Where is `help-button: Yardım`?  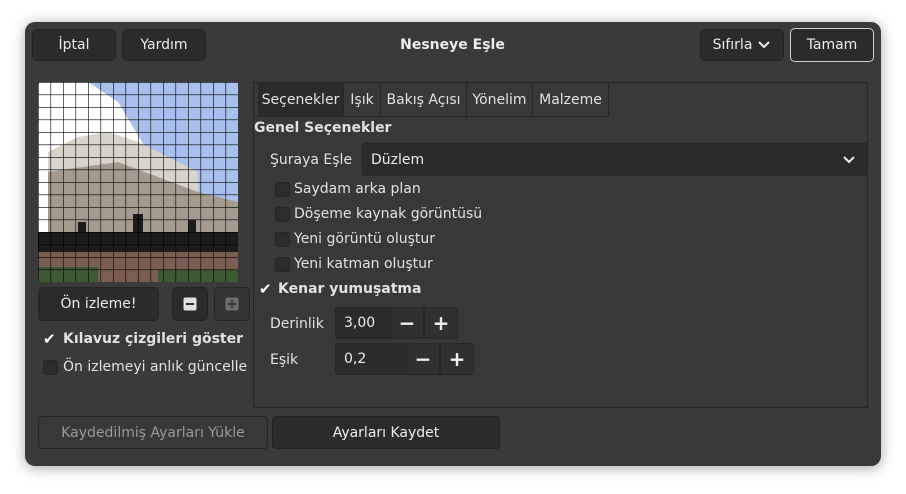
help-button: Yardım is located at coordinates (164, 45).